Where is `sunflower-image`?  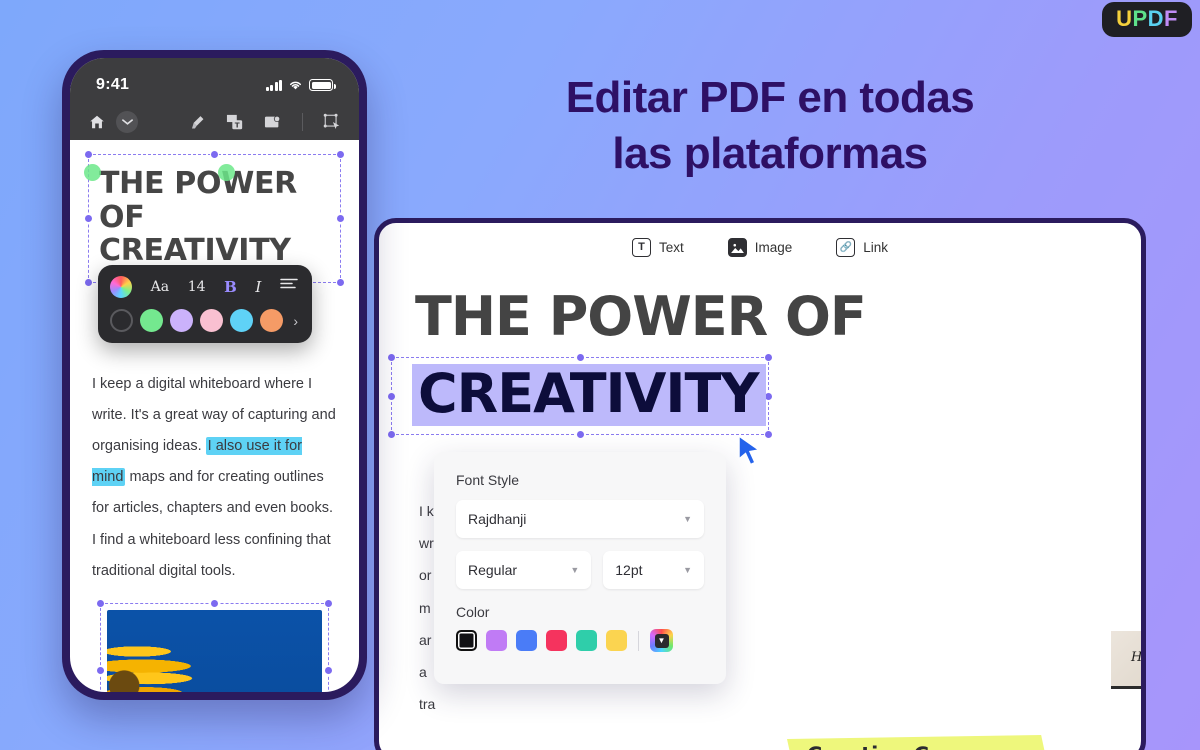 sunflower-image is located at coordinates (214, 650).